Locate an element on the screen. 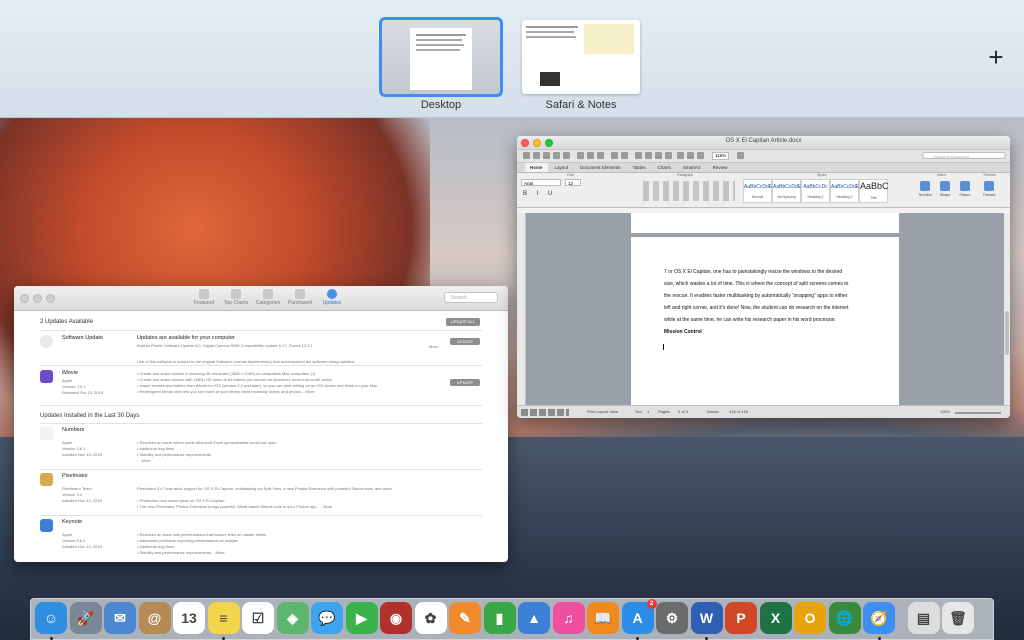 This screenshot has width=1024, height=640. dock-item-app-store: A2 is located at coordinates (639, 616).